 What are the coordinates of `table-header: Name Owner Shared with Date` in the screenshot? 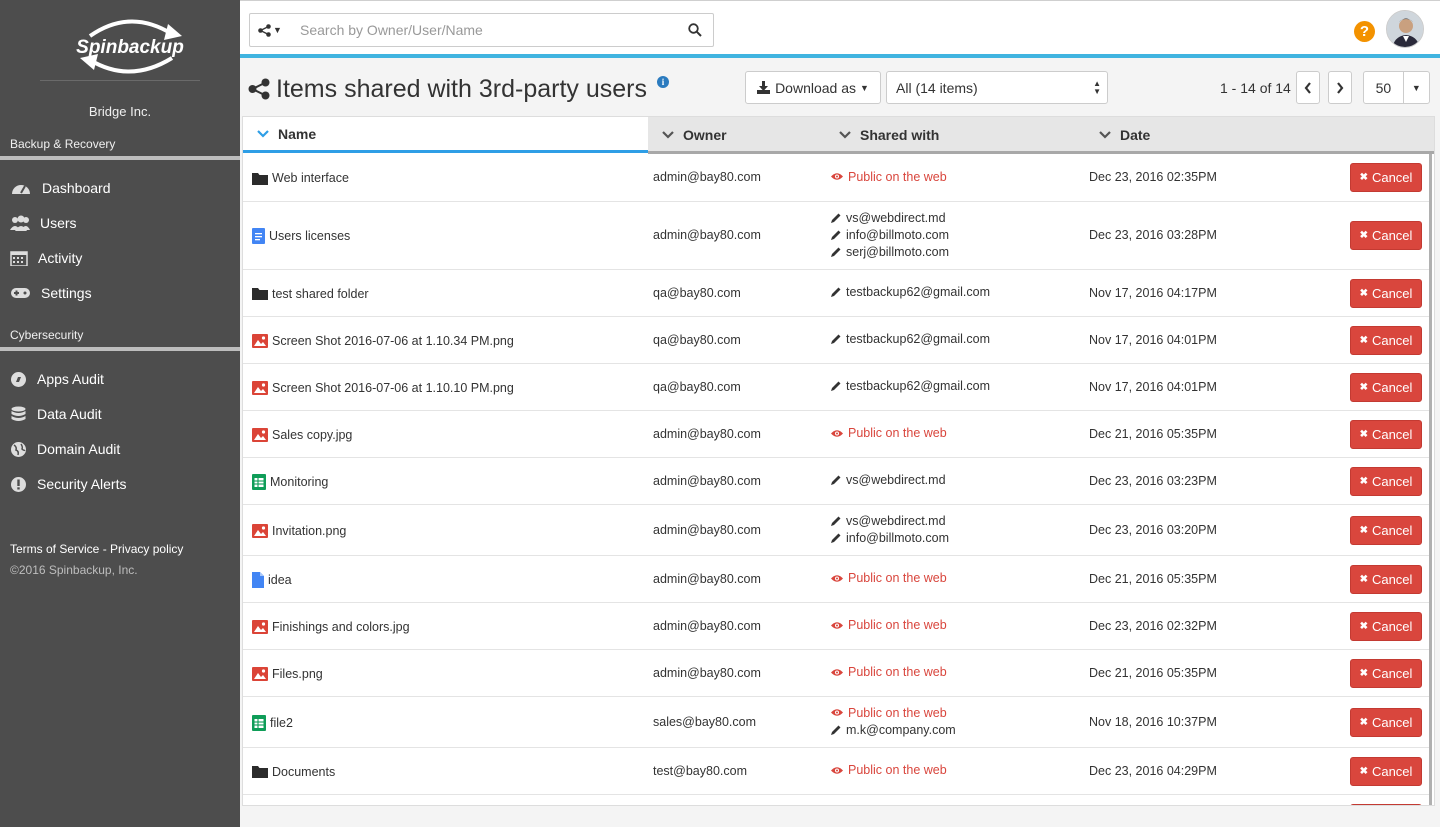 It's located at (838, 135).